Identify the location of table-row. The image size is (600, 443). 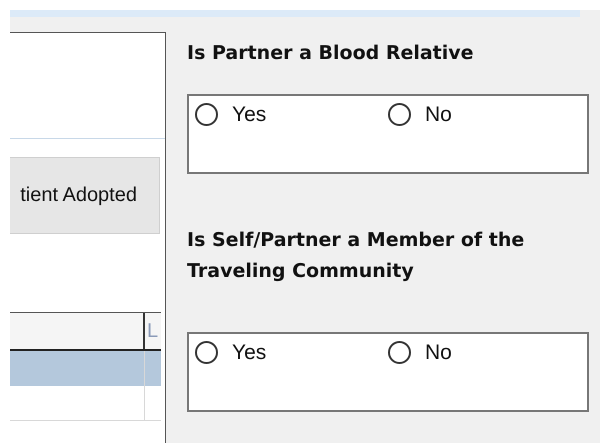
(85, 368).